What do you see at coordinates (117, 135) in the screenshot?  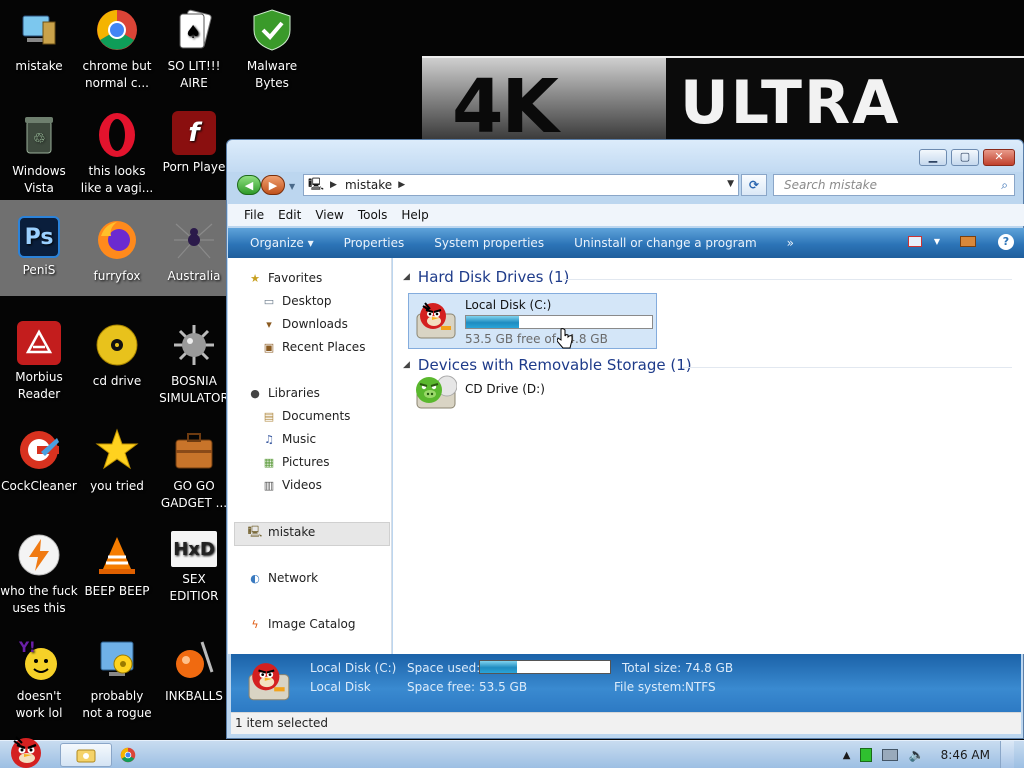 I see `opera-icon` at bounding box center [117, 135].